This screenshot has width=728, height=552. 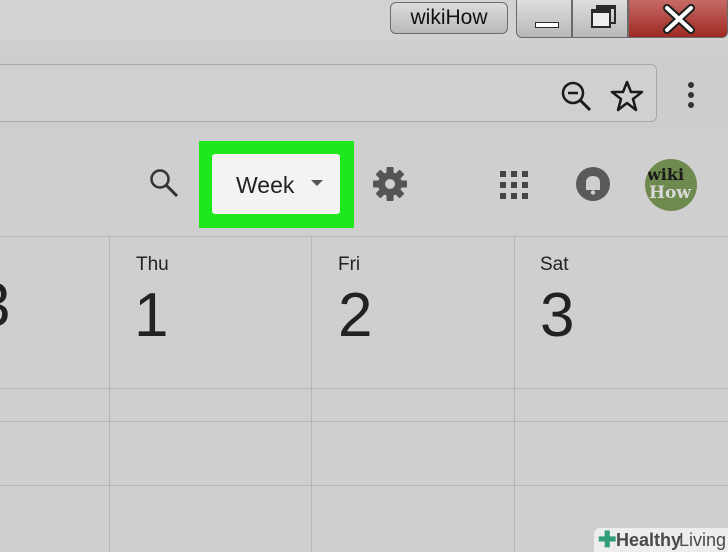 I want to click on close-button, so click(x=678, y=19).